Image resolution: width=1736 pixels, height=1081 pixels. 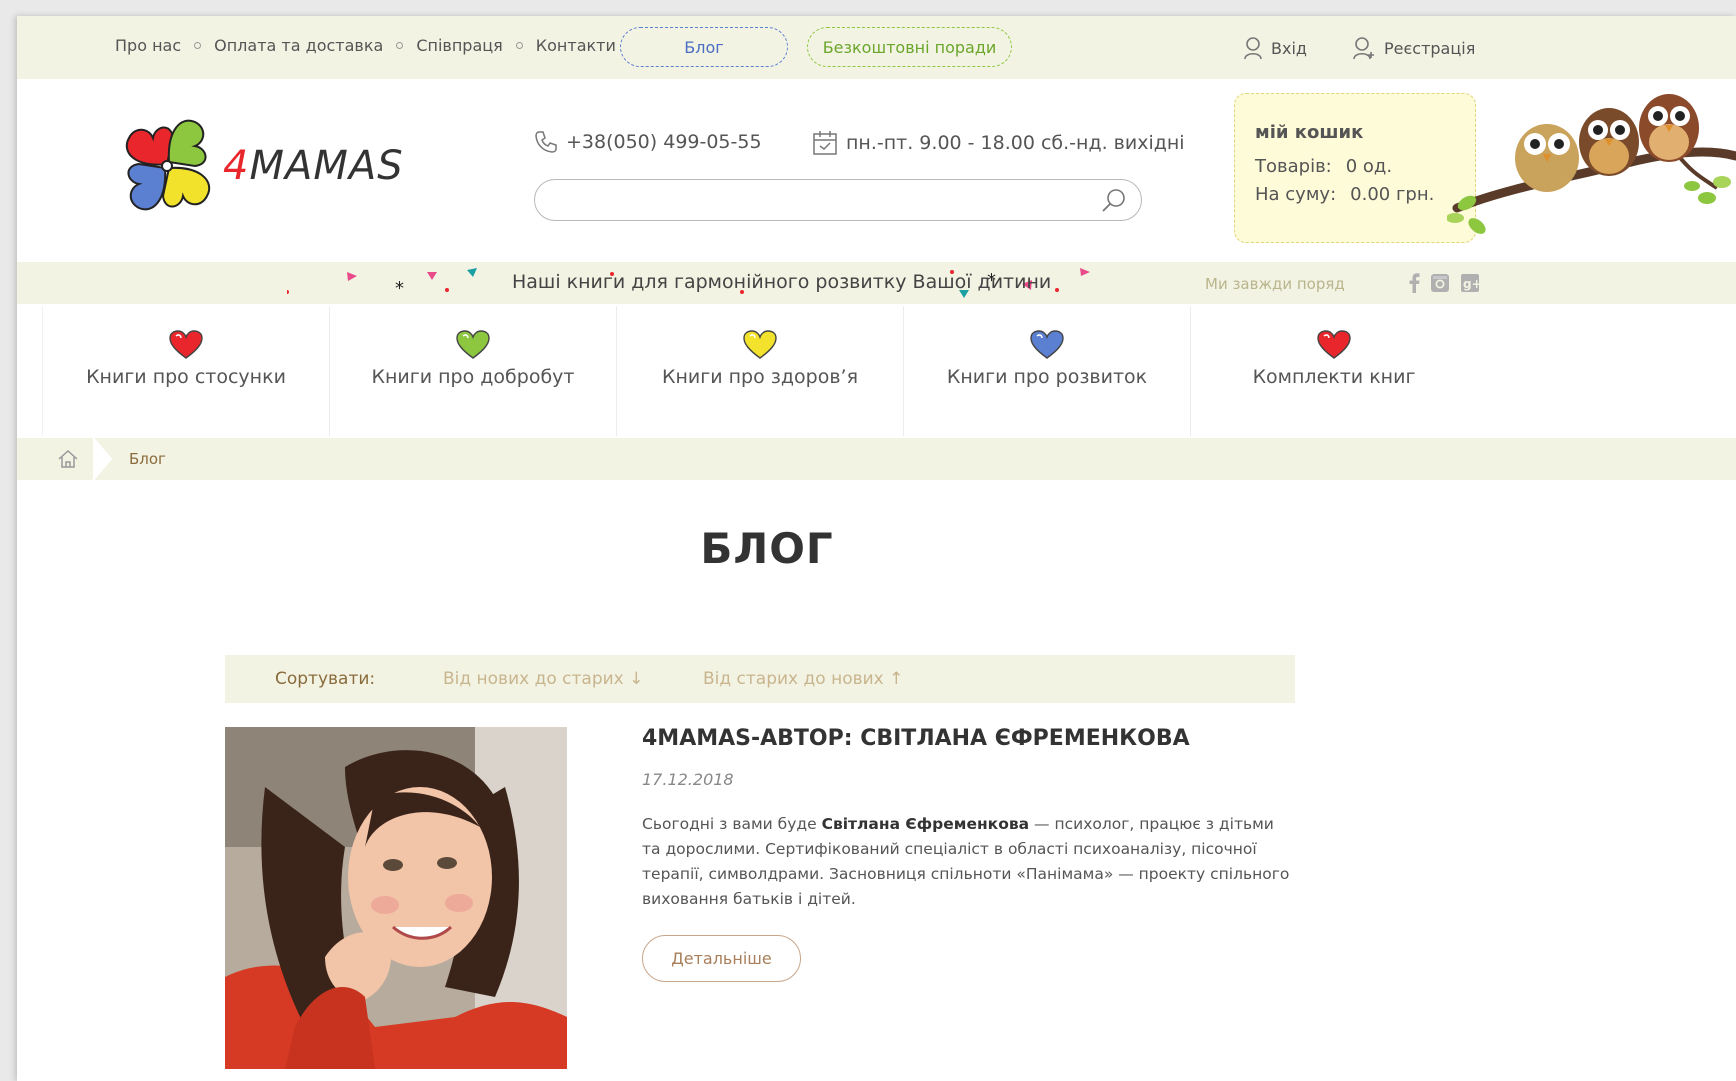 What do you see at coordinates (721, 958) in the screenshot?
I see `read-more-button: Детальніше` at bounding box center [721, 958].